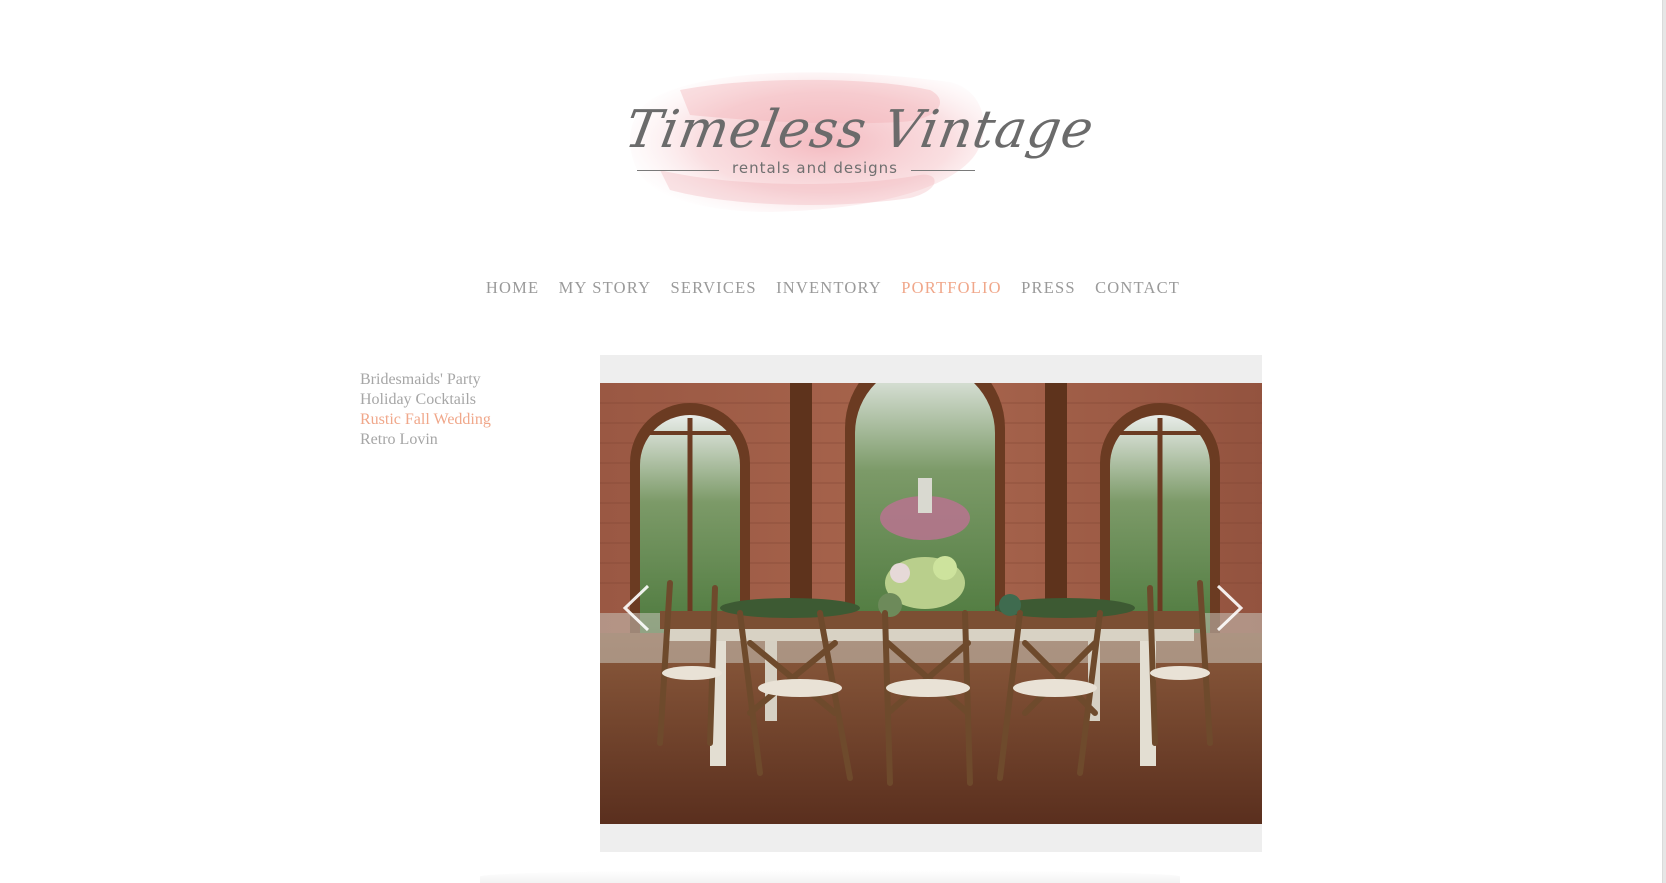 The height and width of the screenshot is (883, 1666). I want to click on site-logo: Timeless Vintage rentals and designs, so click(859, 145).